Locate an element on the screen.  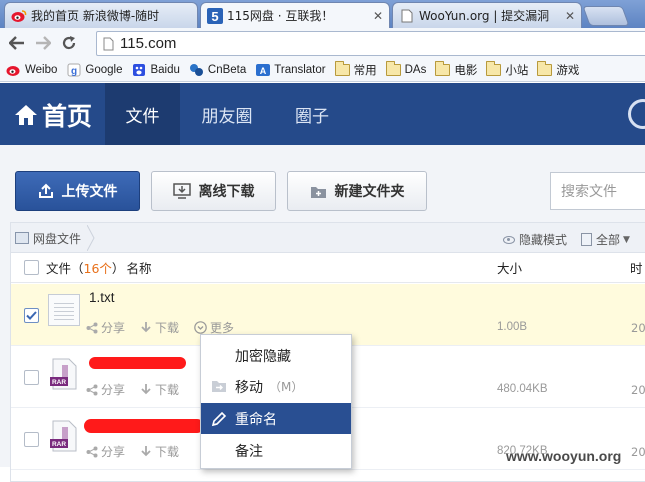
svg-text: g is located at coordinates (74, 71).